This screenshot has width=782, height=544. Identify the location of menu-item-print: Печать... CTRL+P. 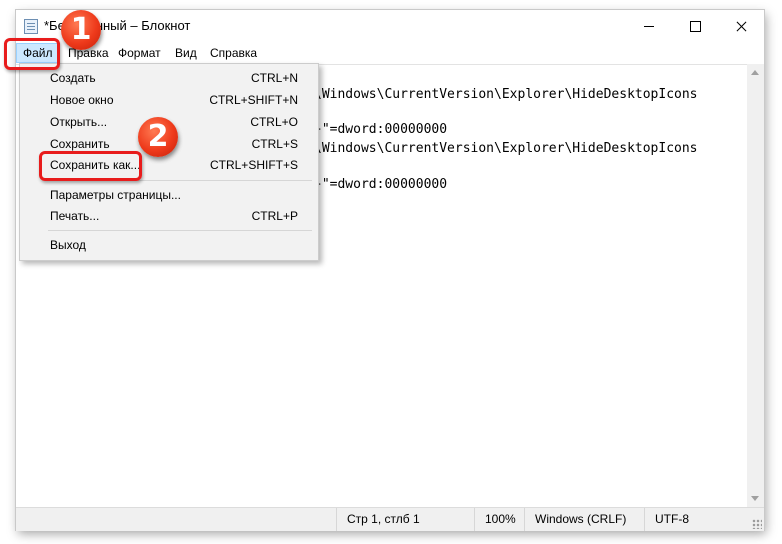
(169, 216).